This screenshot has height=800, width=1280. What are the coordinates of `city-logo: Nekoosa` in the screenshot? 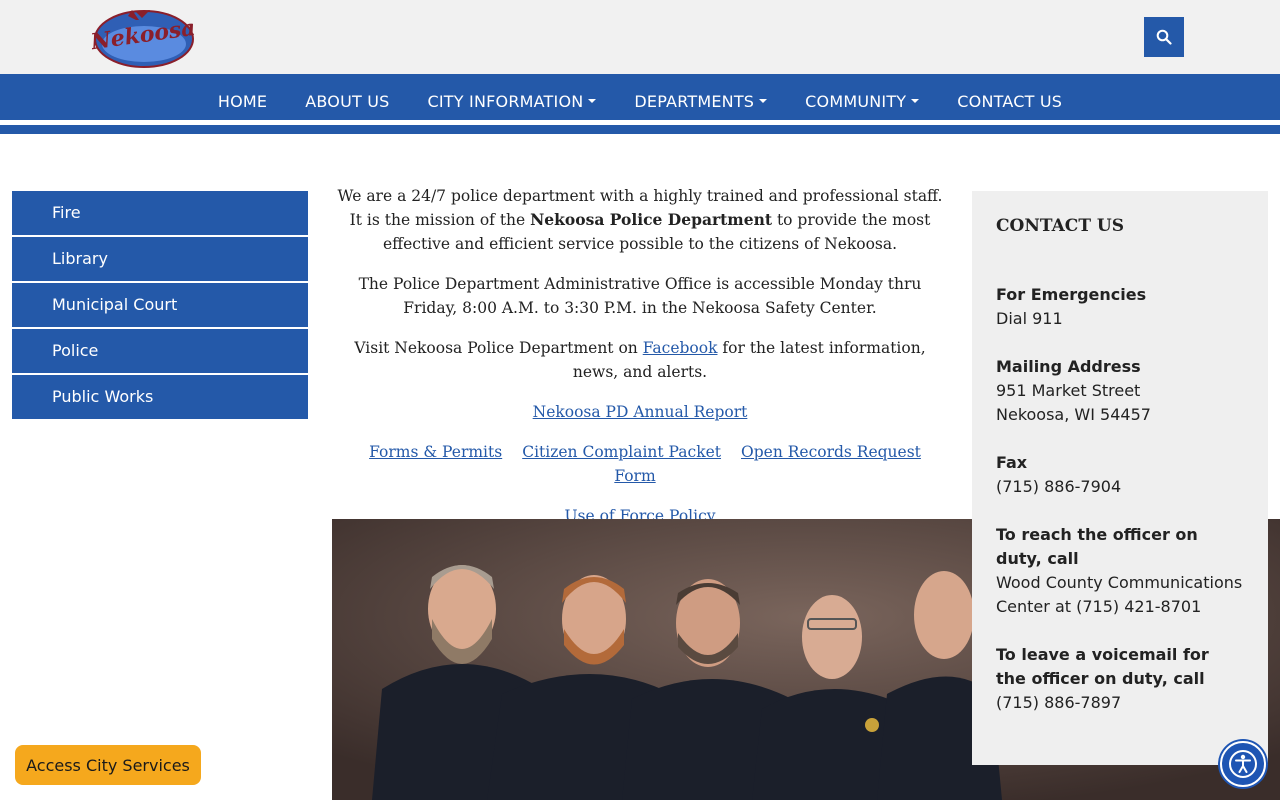 It's located at (142, 37).